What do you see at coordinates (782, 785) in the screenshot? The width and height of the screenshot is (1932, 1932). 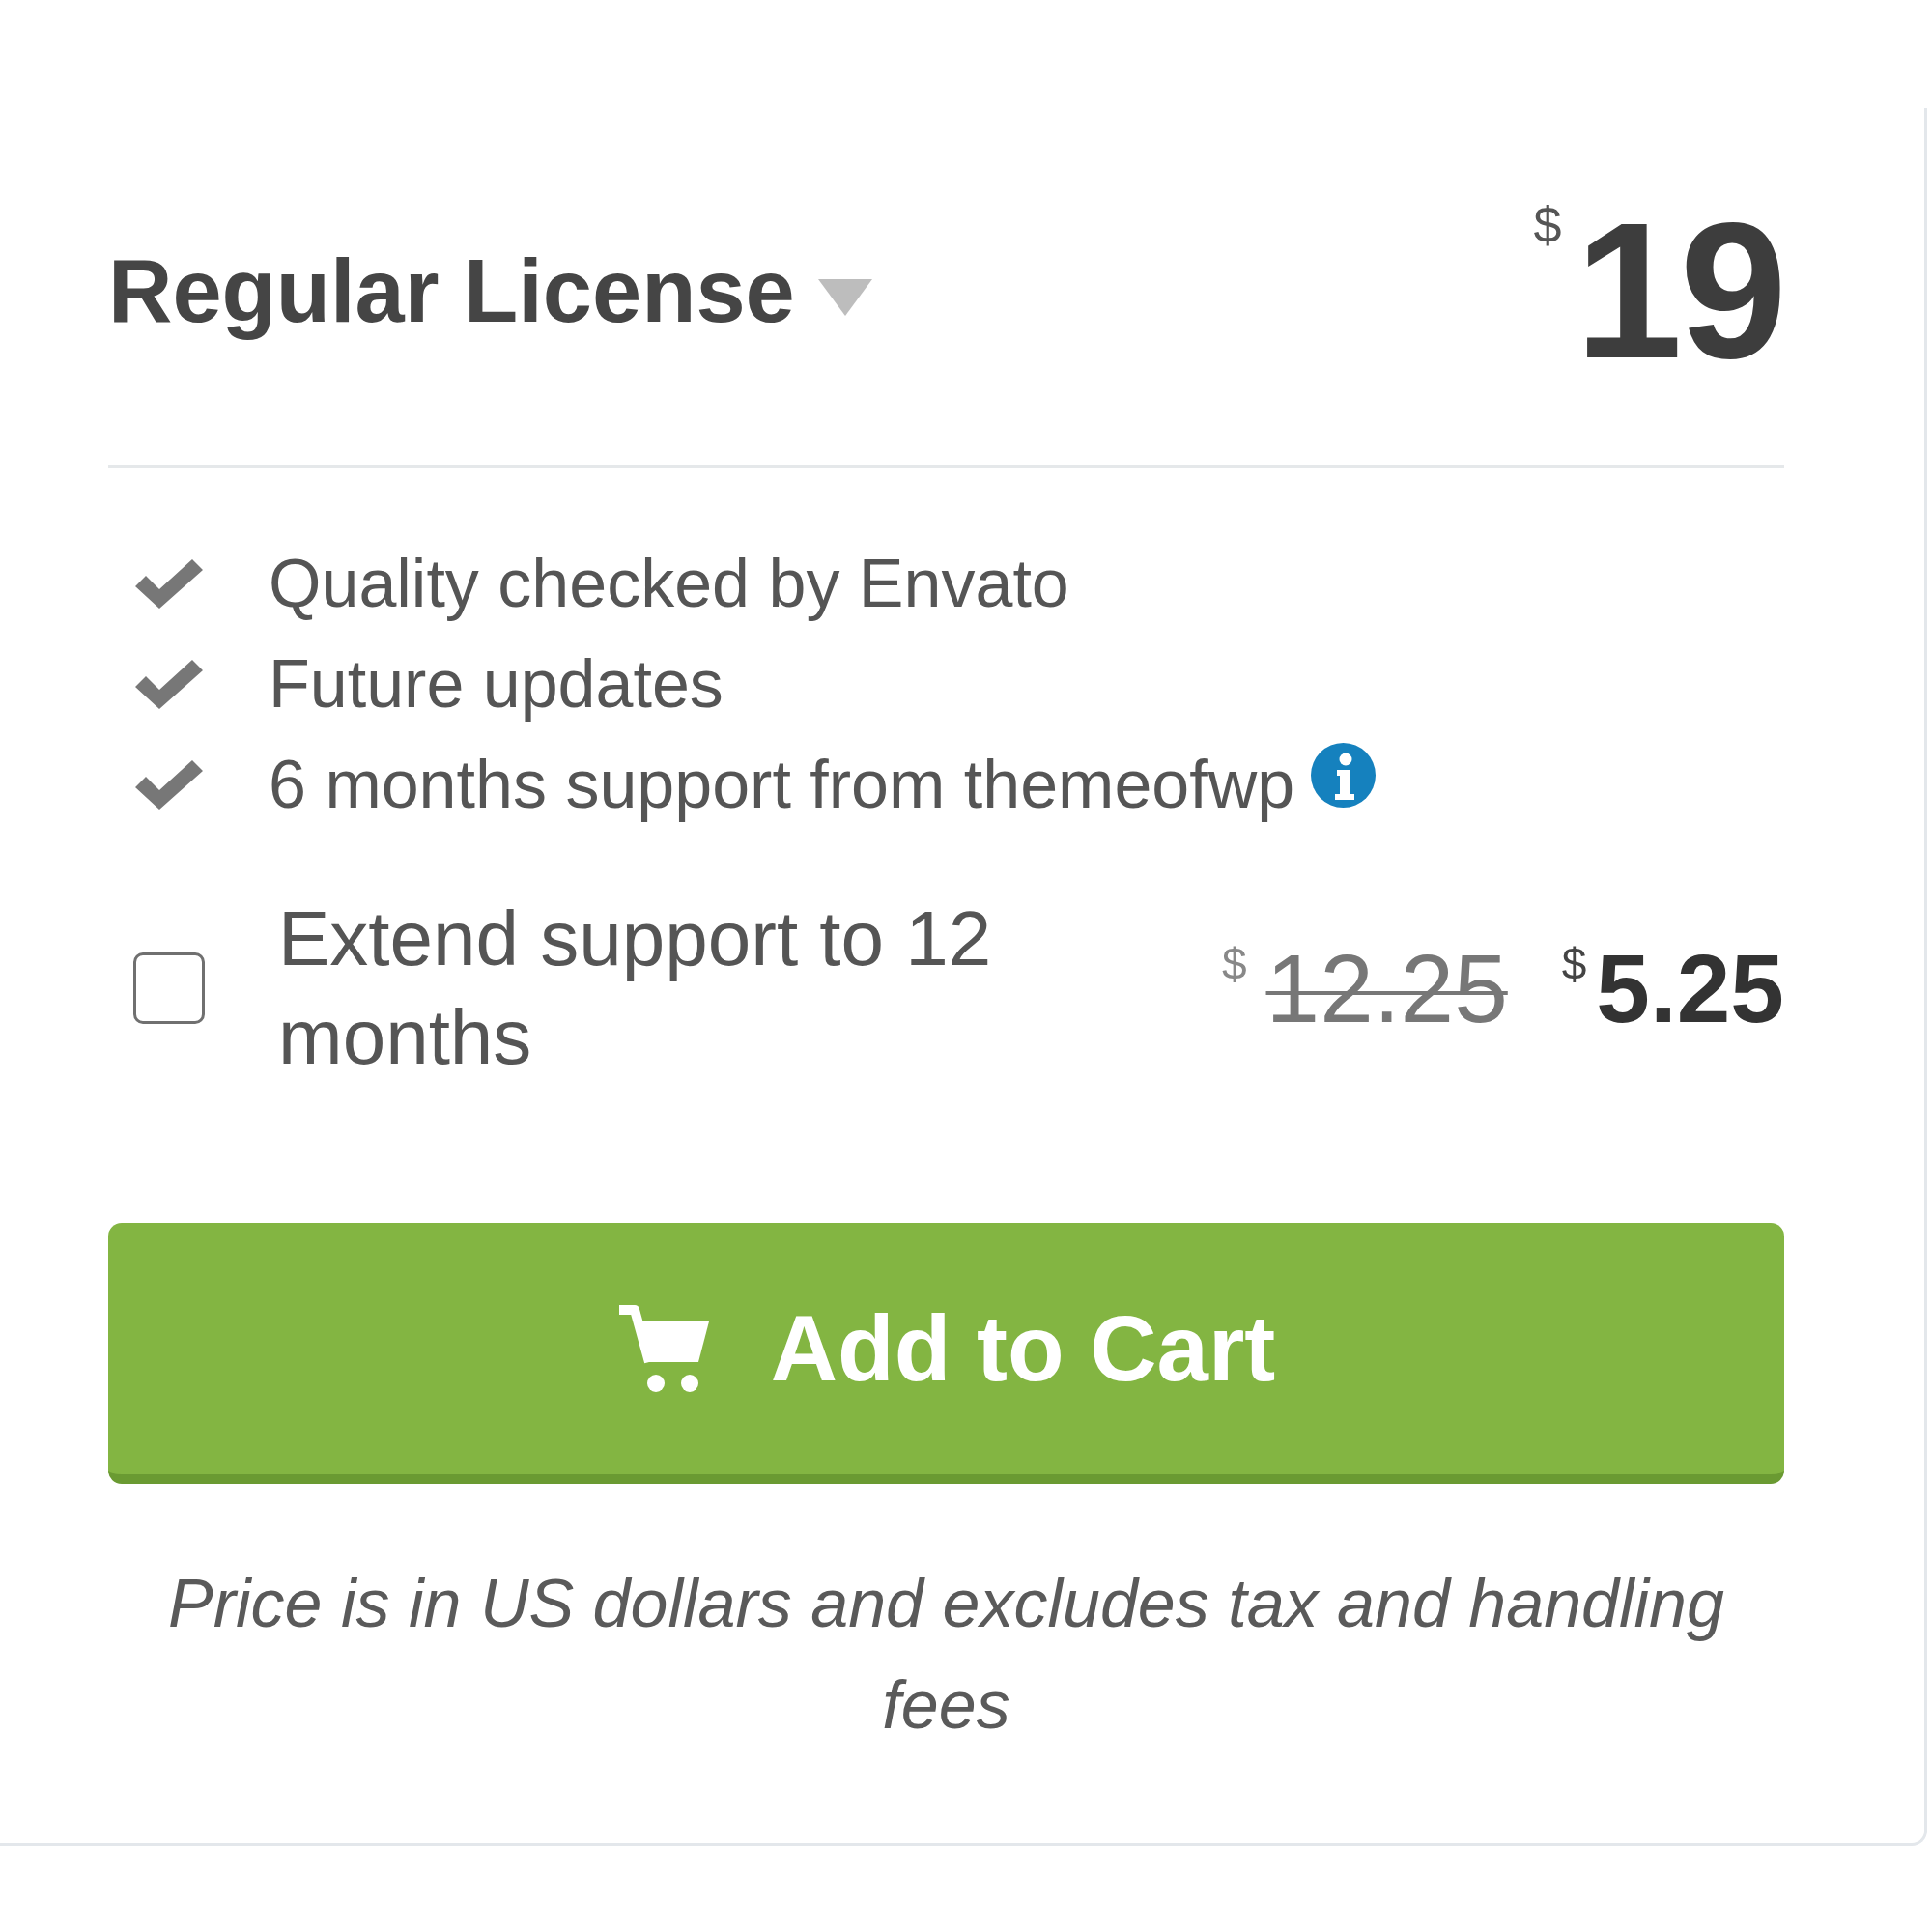 I see `feature-text: 6 months support from themeofwp` at bounding box center [782, 785].